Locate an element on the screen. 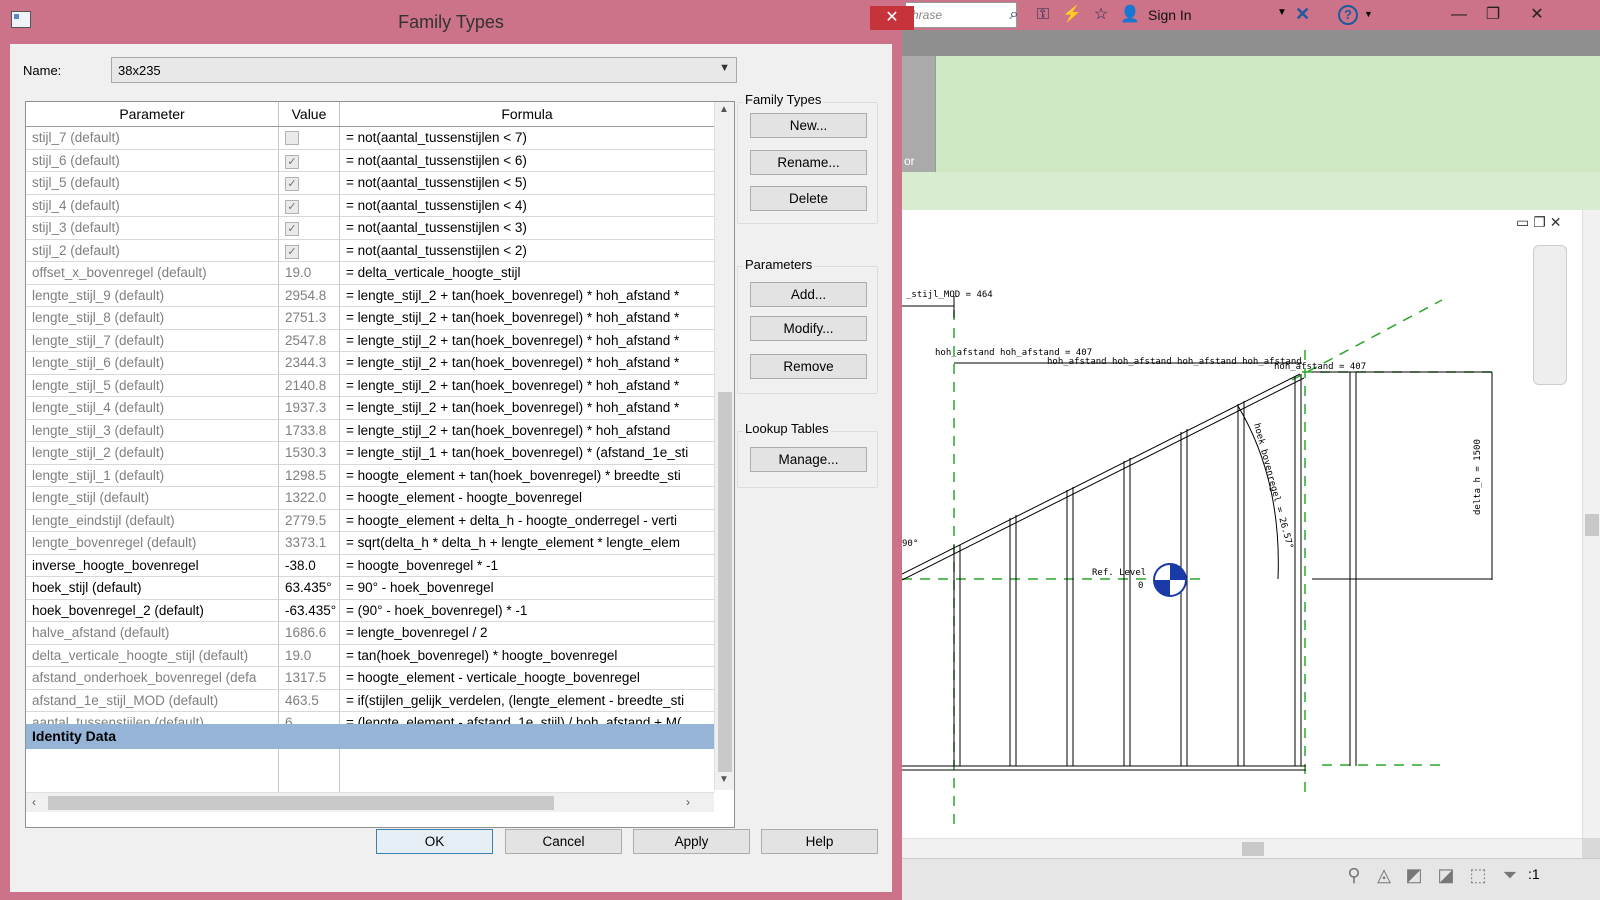  key-icon: ⚿ is located at coordinates (1043, 15).